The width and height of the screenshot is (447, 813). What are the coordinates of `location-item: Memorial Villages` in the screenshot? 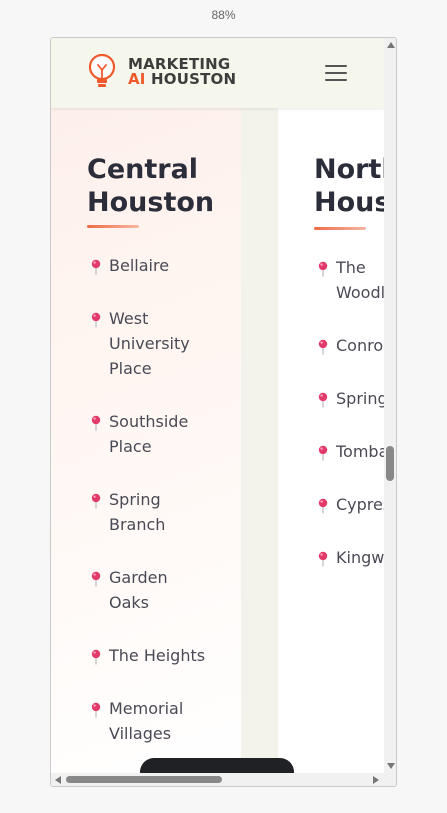 It's located at (146, 721).